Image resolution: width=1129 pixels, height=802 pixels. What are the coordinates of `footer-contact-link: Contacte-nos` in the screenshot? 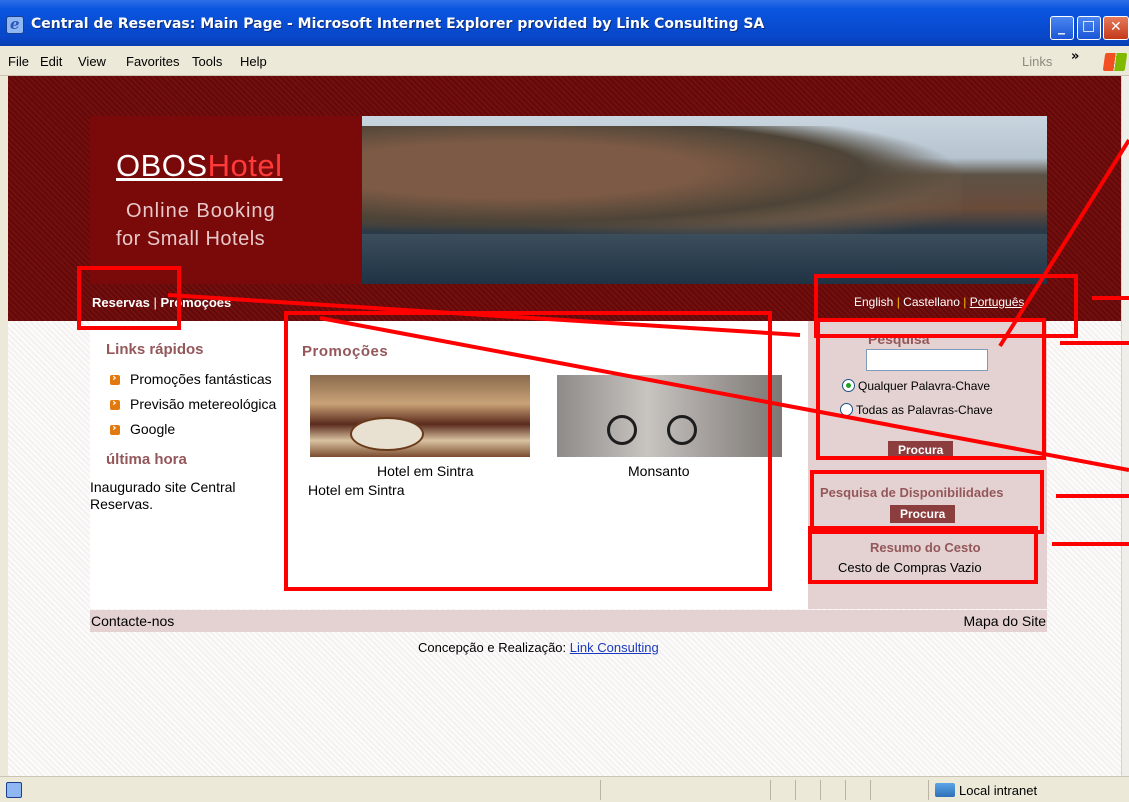 It's located at (132, 621).